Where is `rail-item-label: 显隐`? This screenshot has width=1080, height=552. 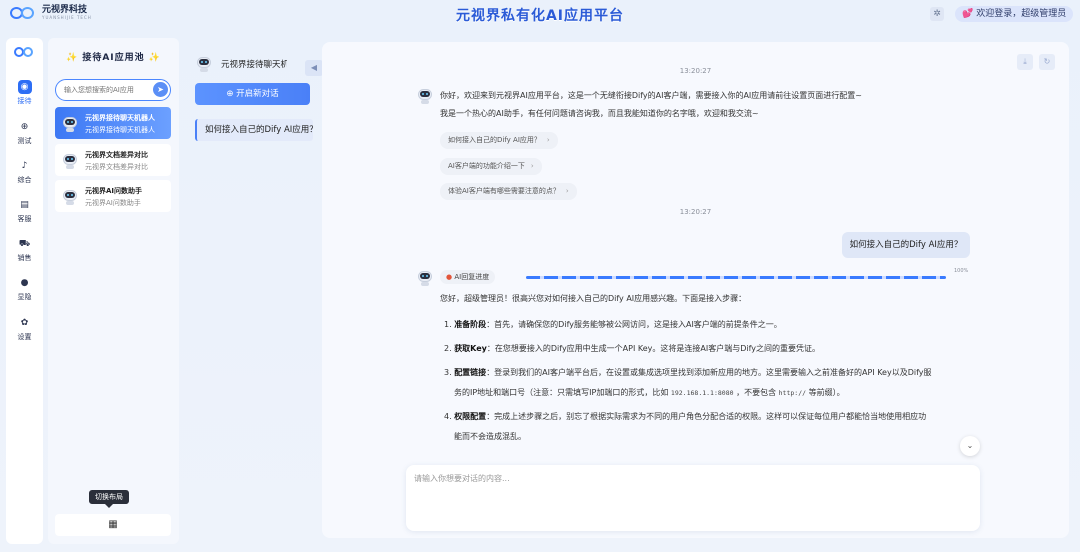
rail-item-label: 显隐 is located at coordinates (24, 297).